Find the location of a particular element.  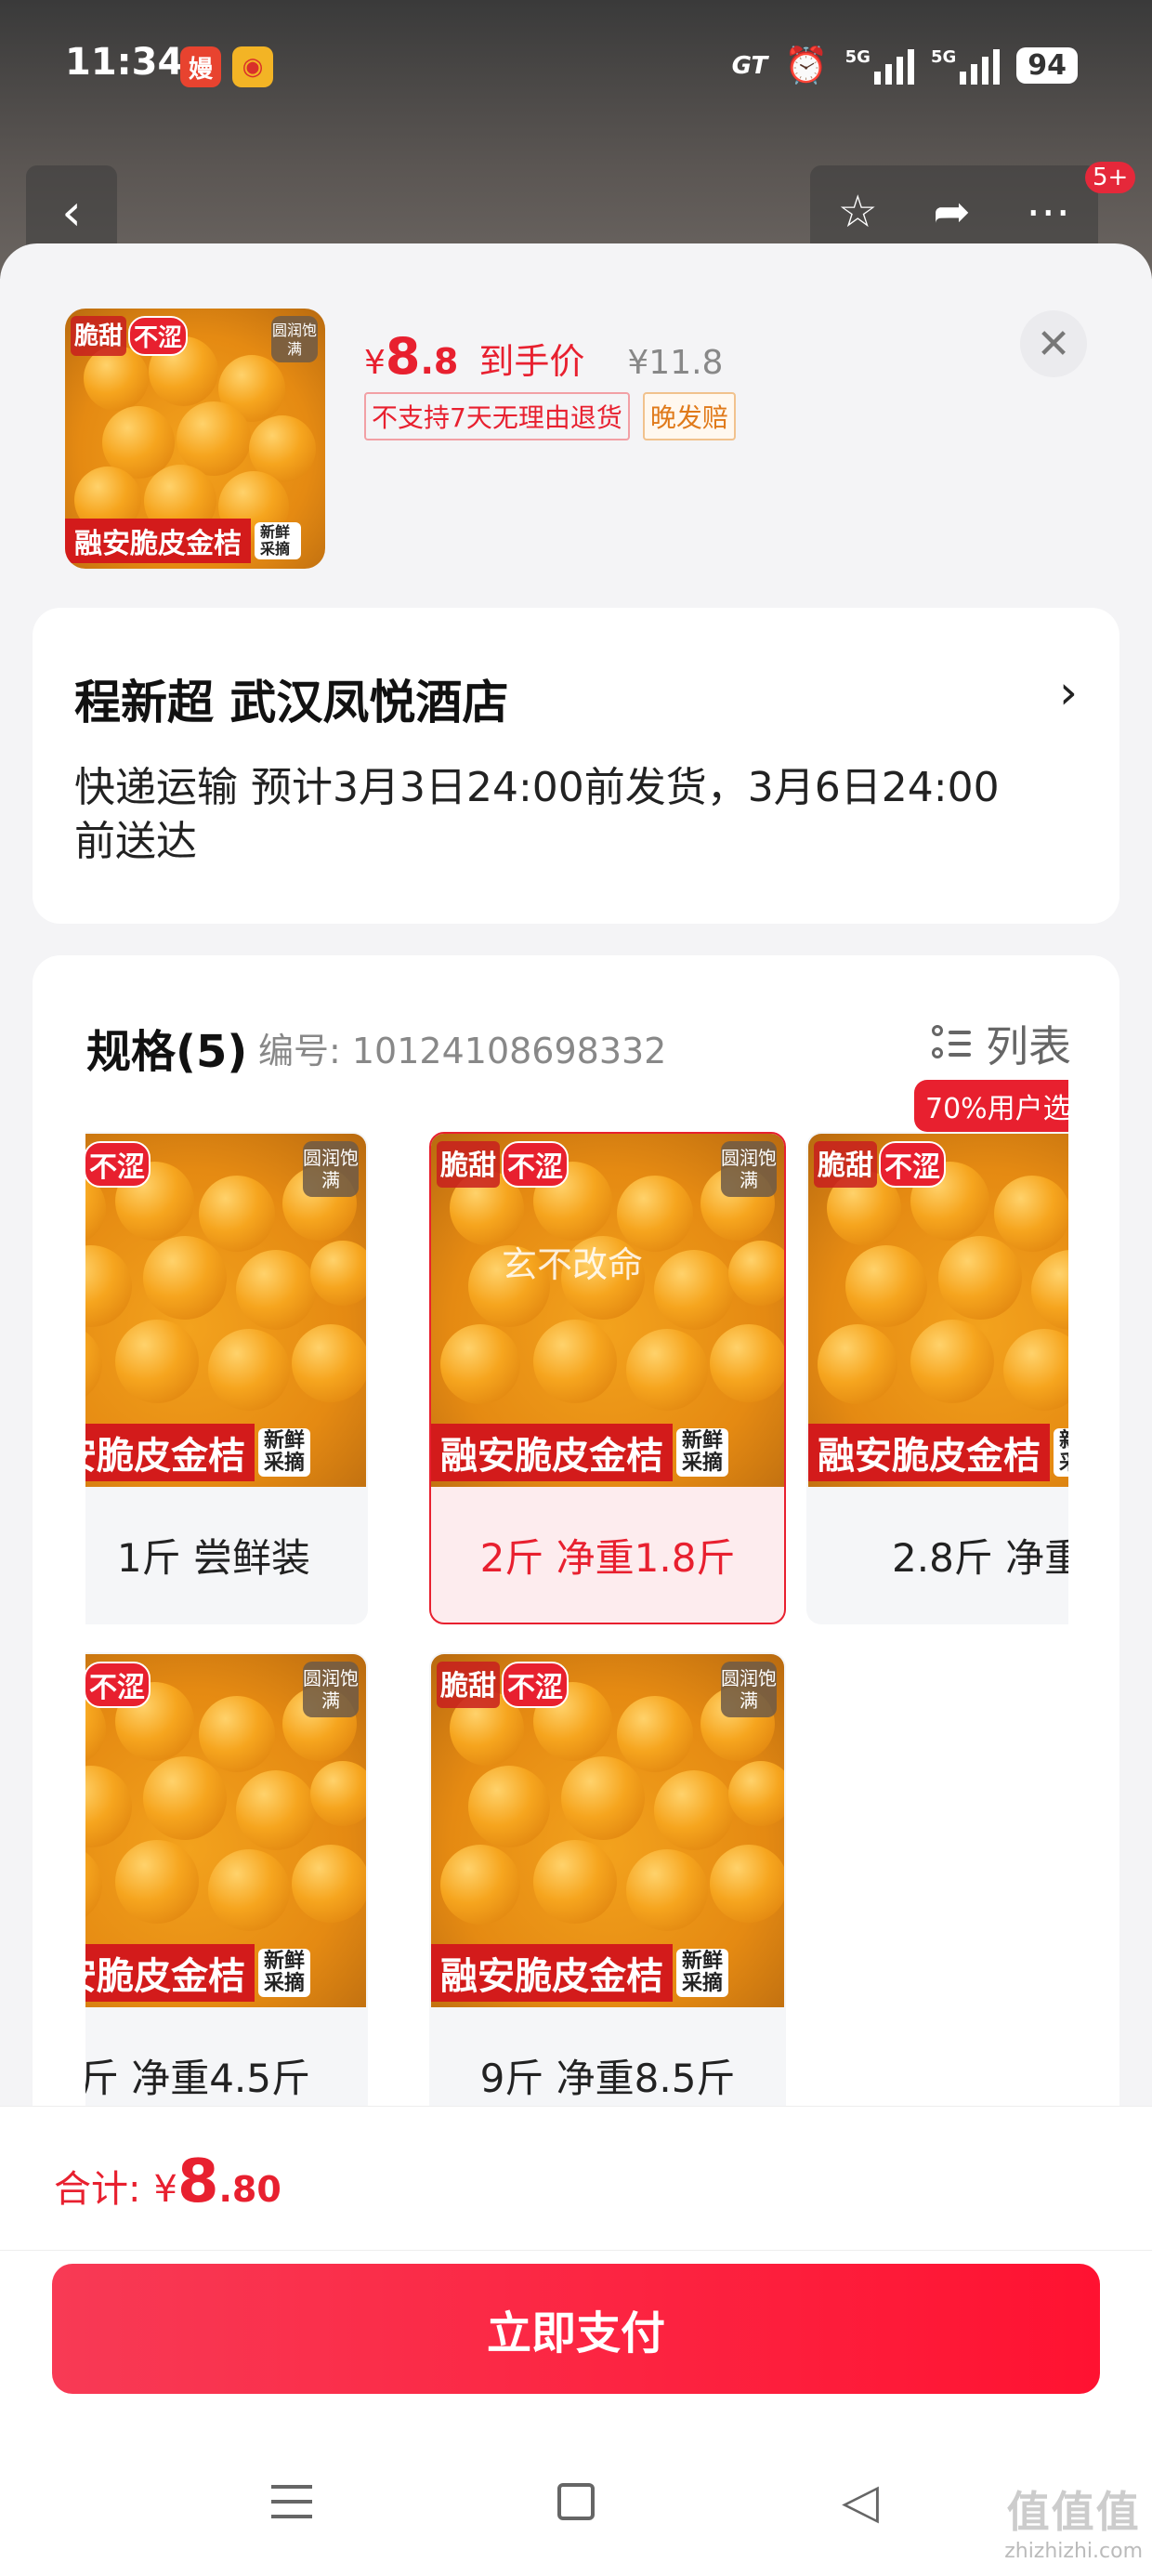

spec-option-label: 1斤 尝鲜装 is located at coordinates (213, 1557).